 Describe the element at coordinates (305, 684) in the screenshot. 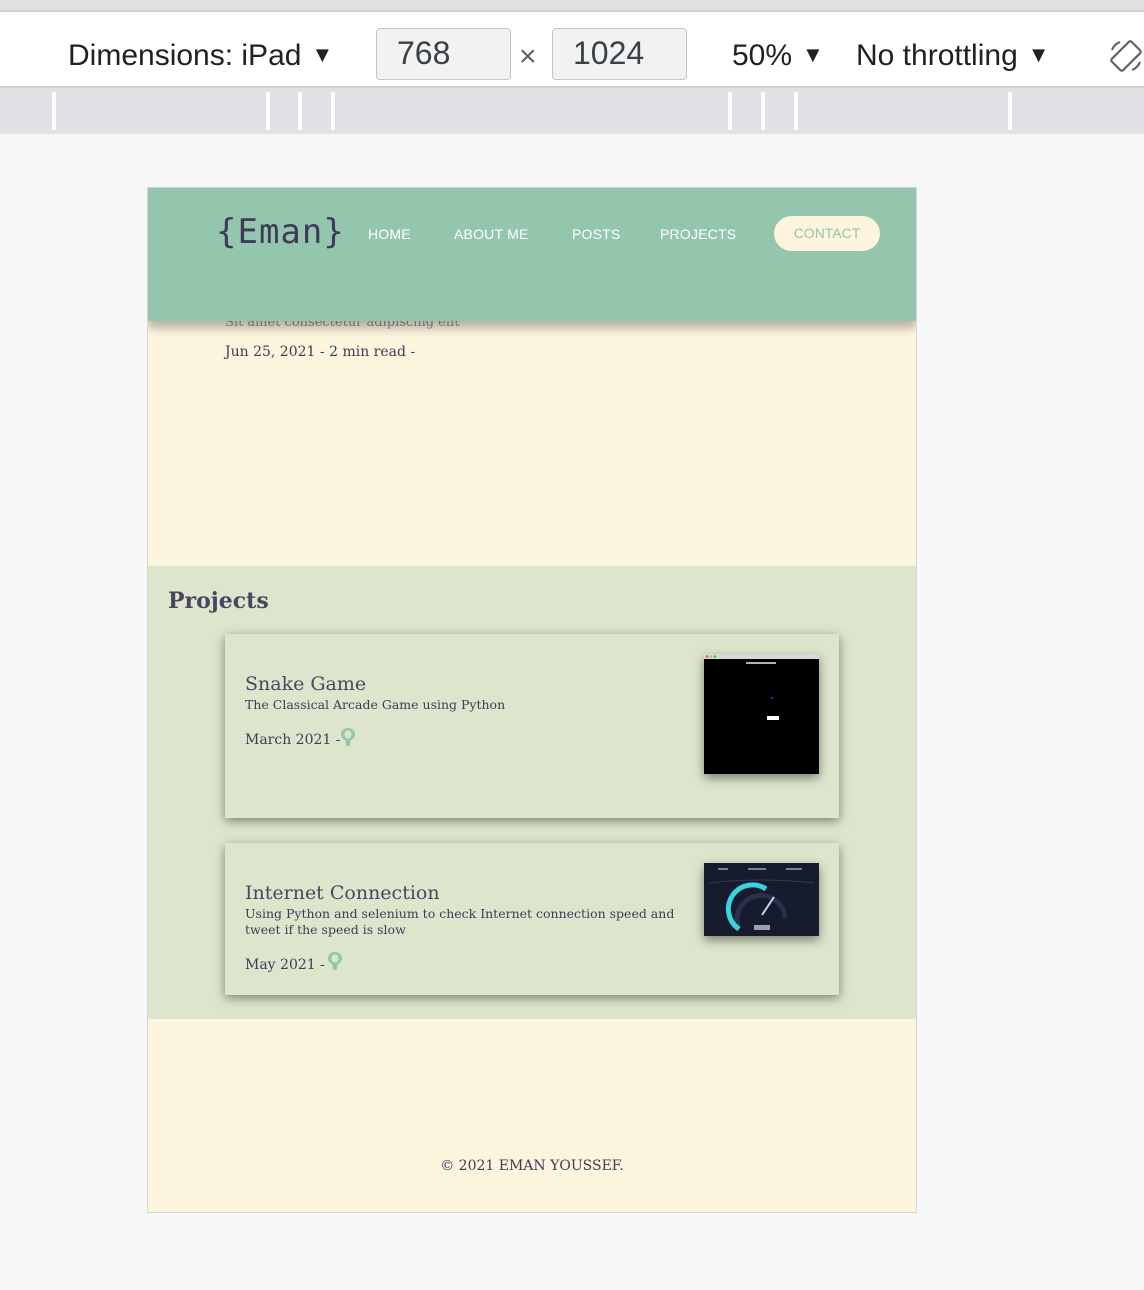

I see `project-title: Snake Game` at that location.